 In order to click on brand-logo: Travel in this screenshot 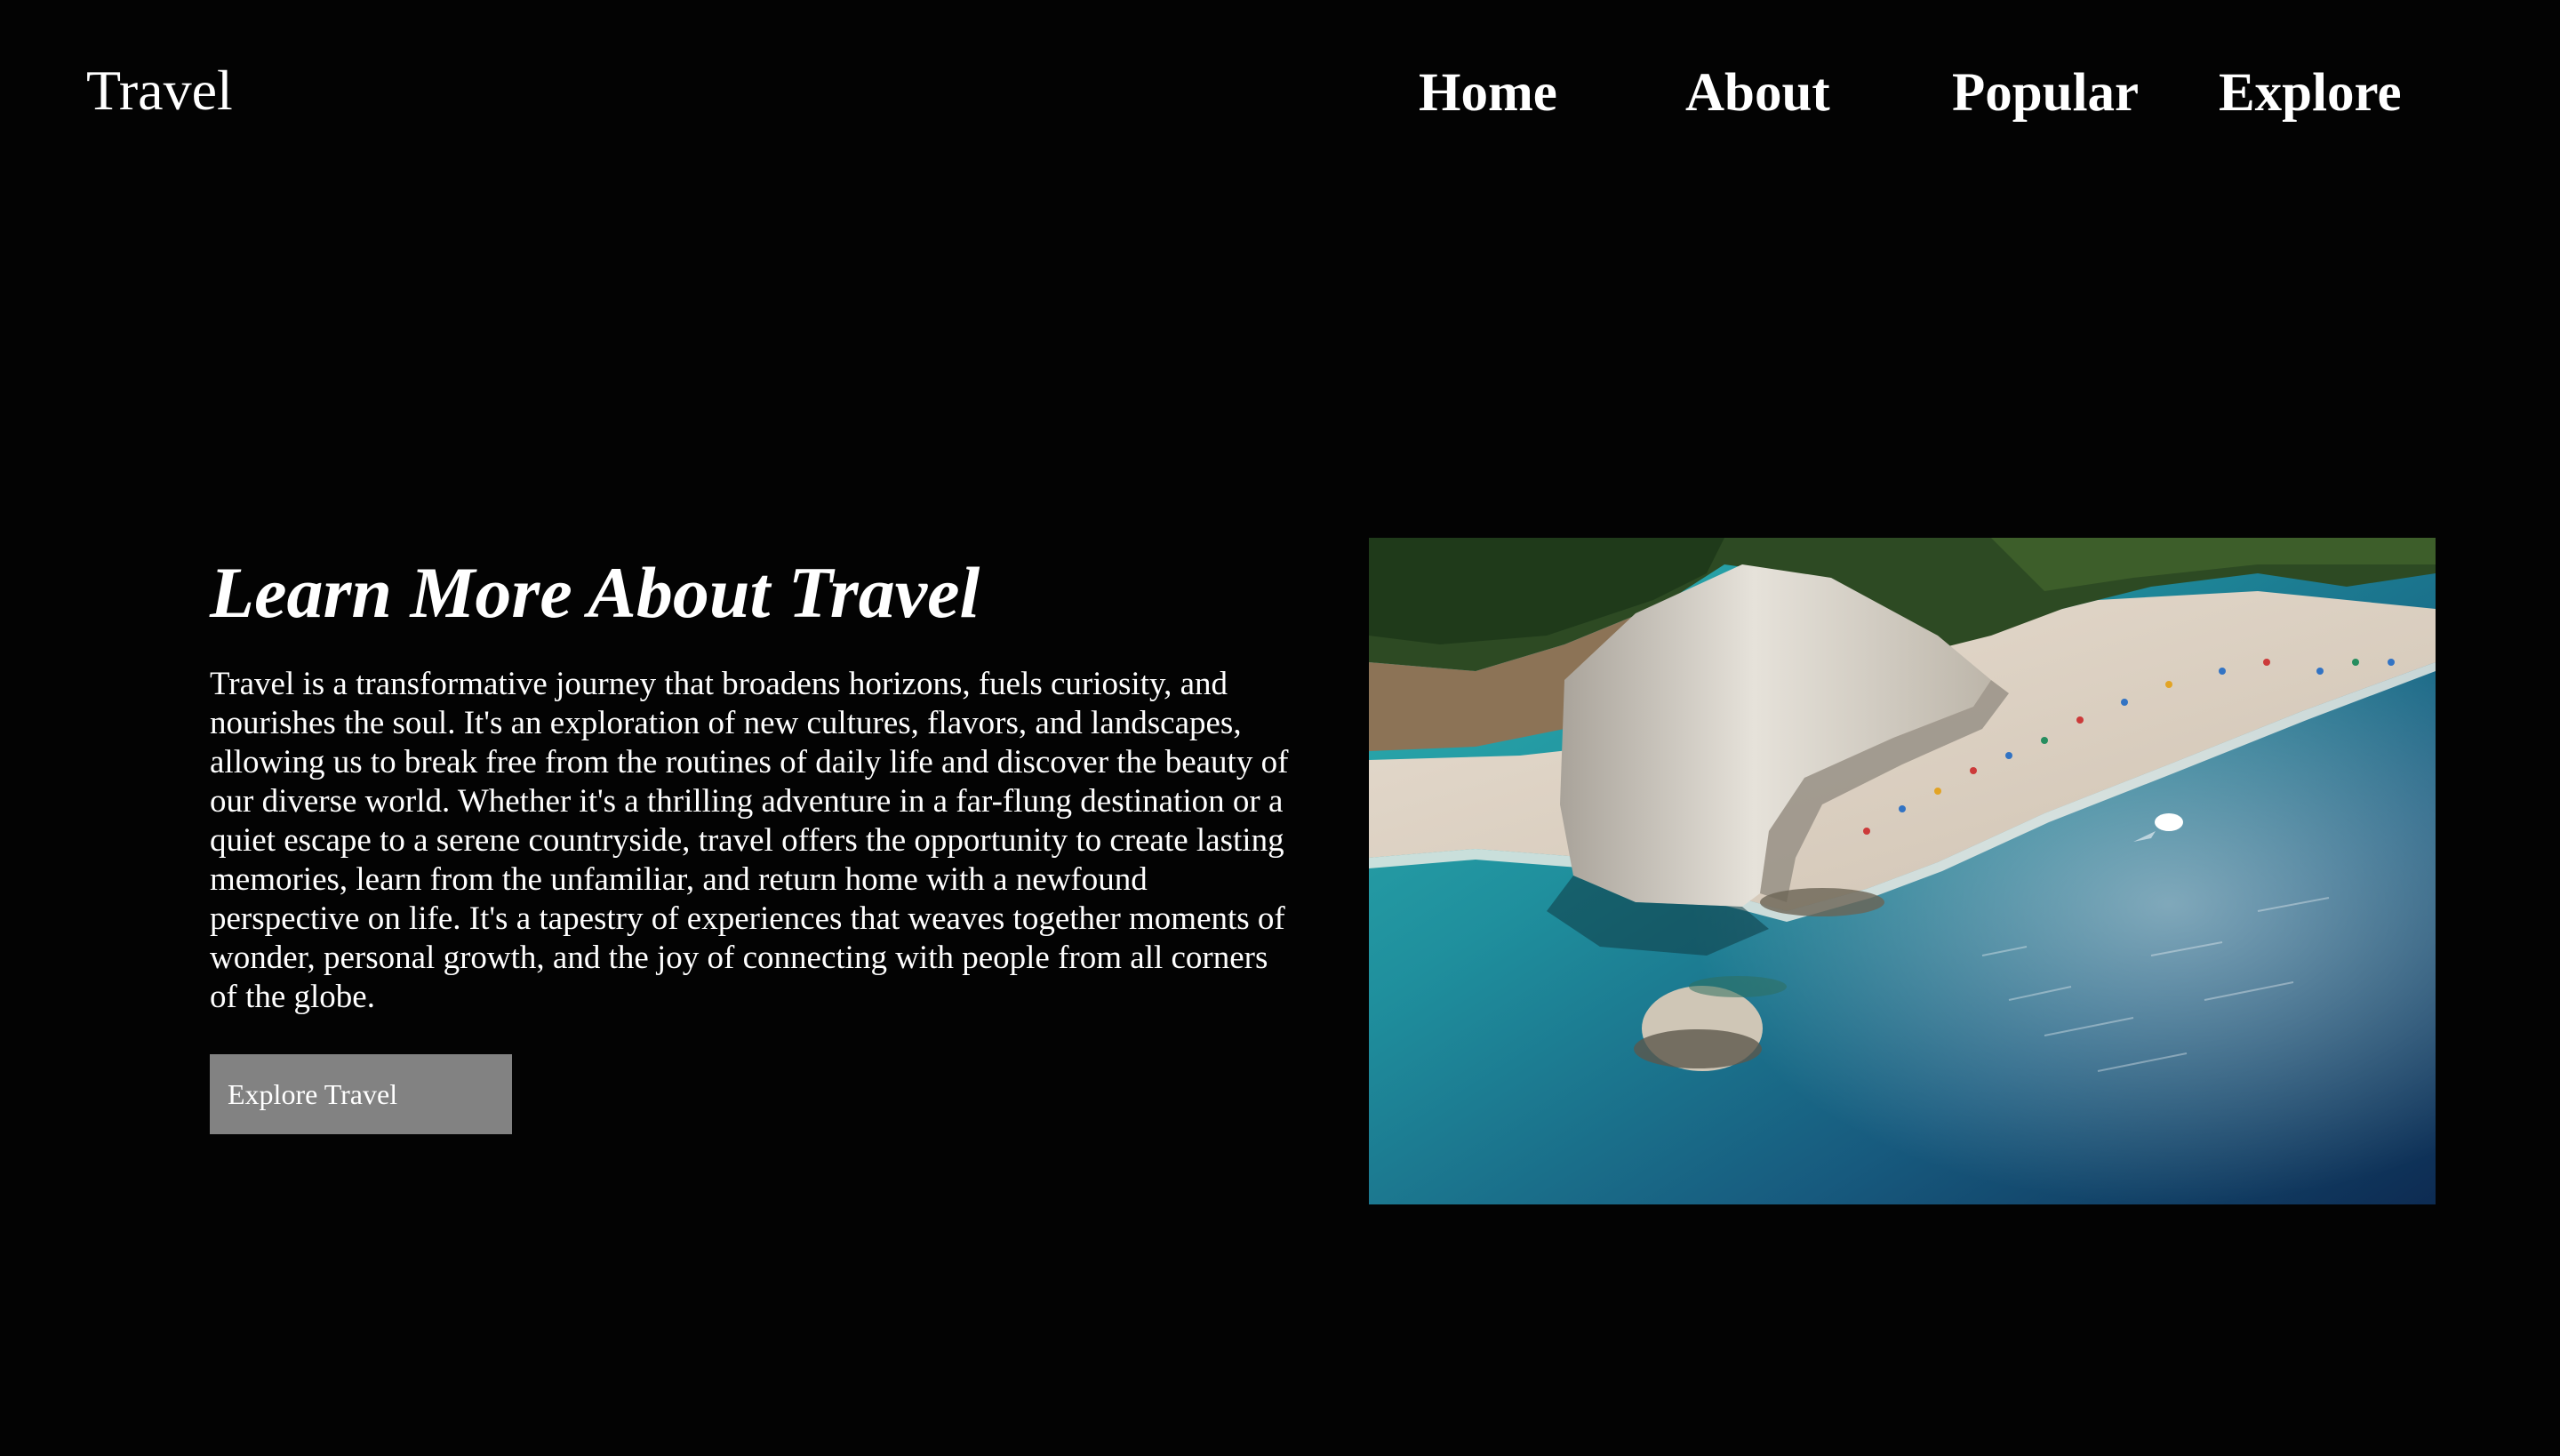, I will do `click(159, 90)`.